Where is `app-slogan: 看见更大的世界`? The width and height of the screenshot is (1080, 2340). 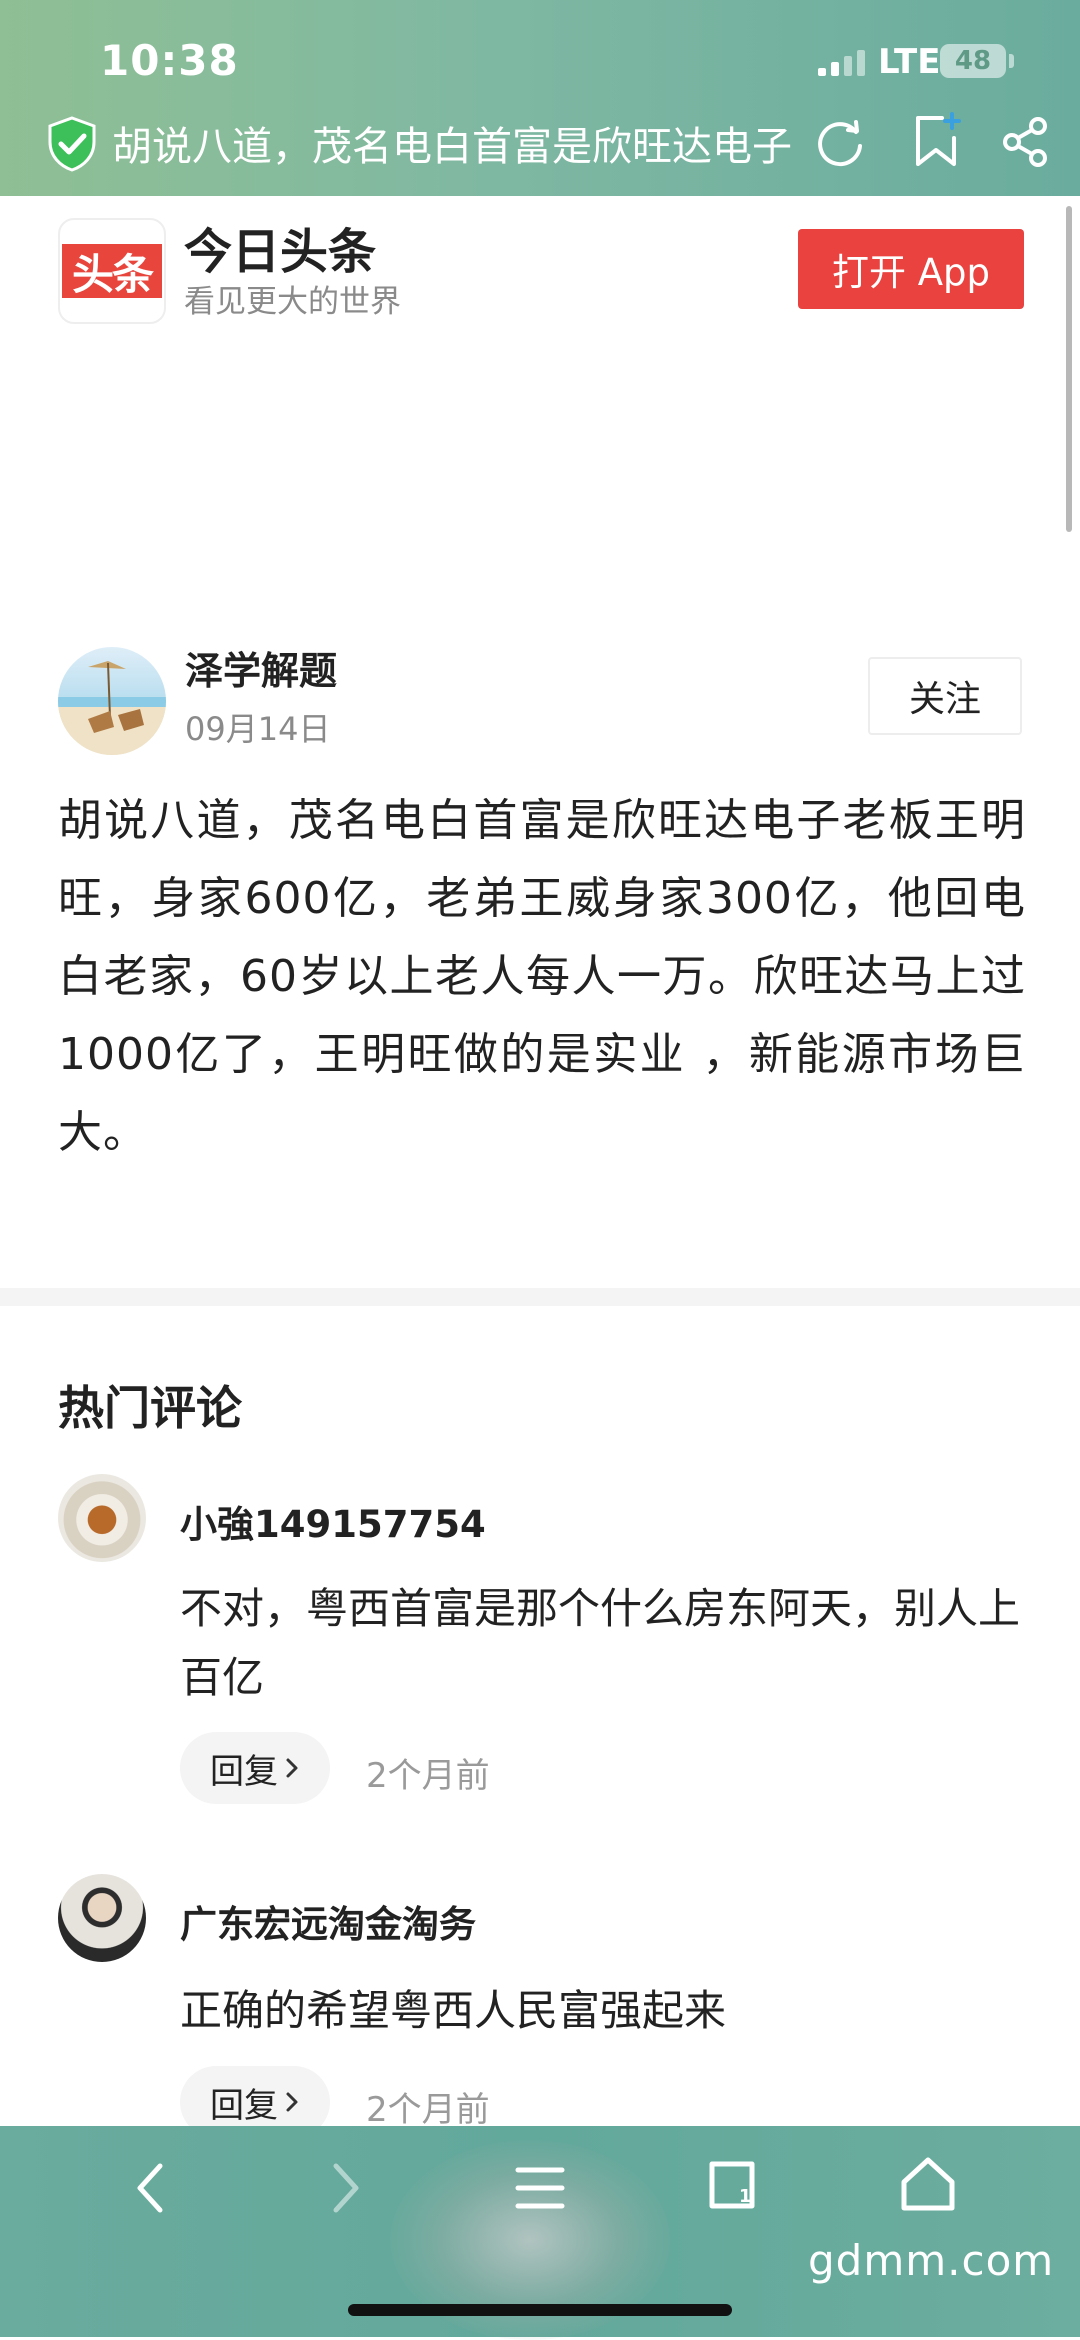 app-slogan: 看见更大的世界 is located at coordinates (292, 302).